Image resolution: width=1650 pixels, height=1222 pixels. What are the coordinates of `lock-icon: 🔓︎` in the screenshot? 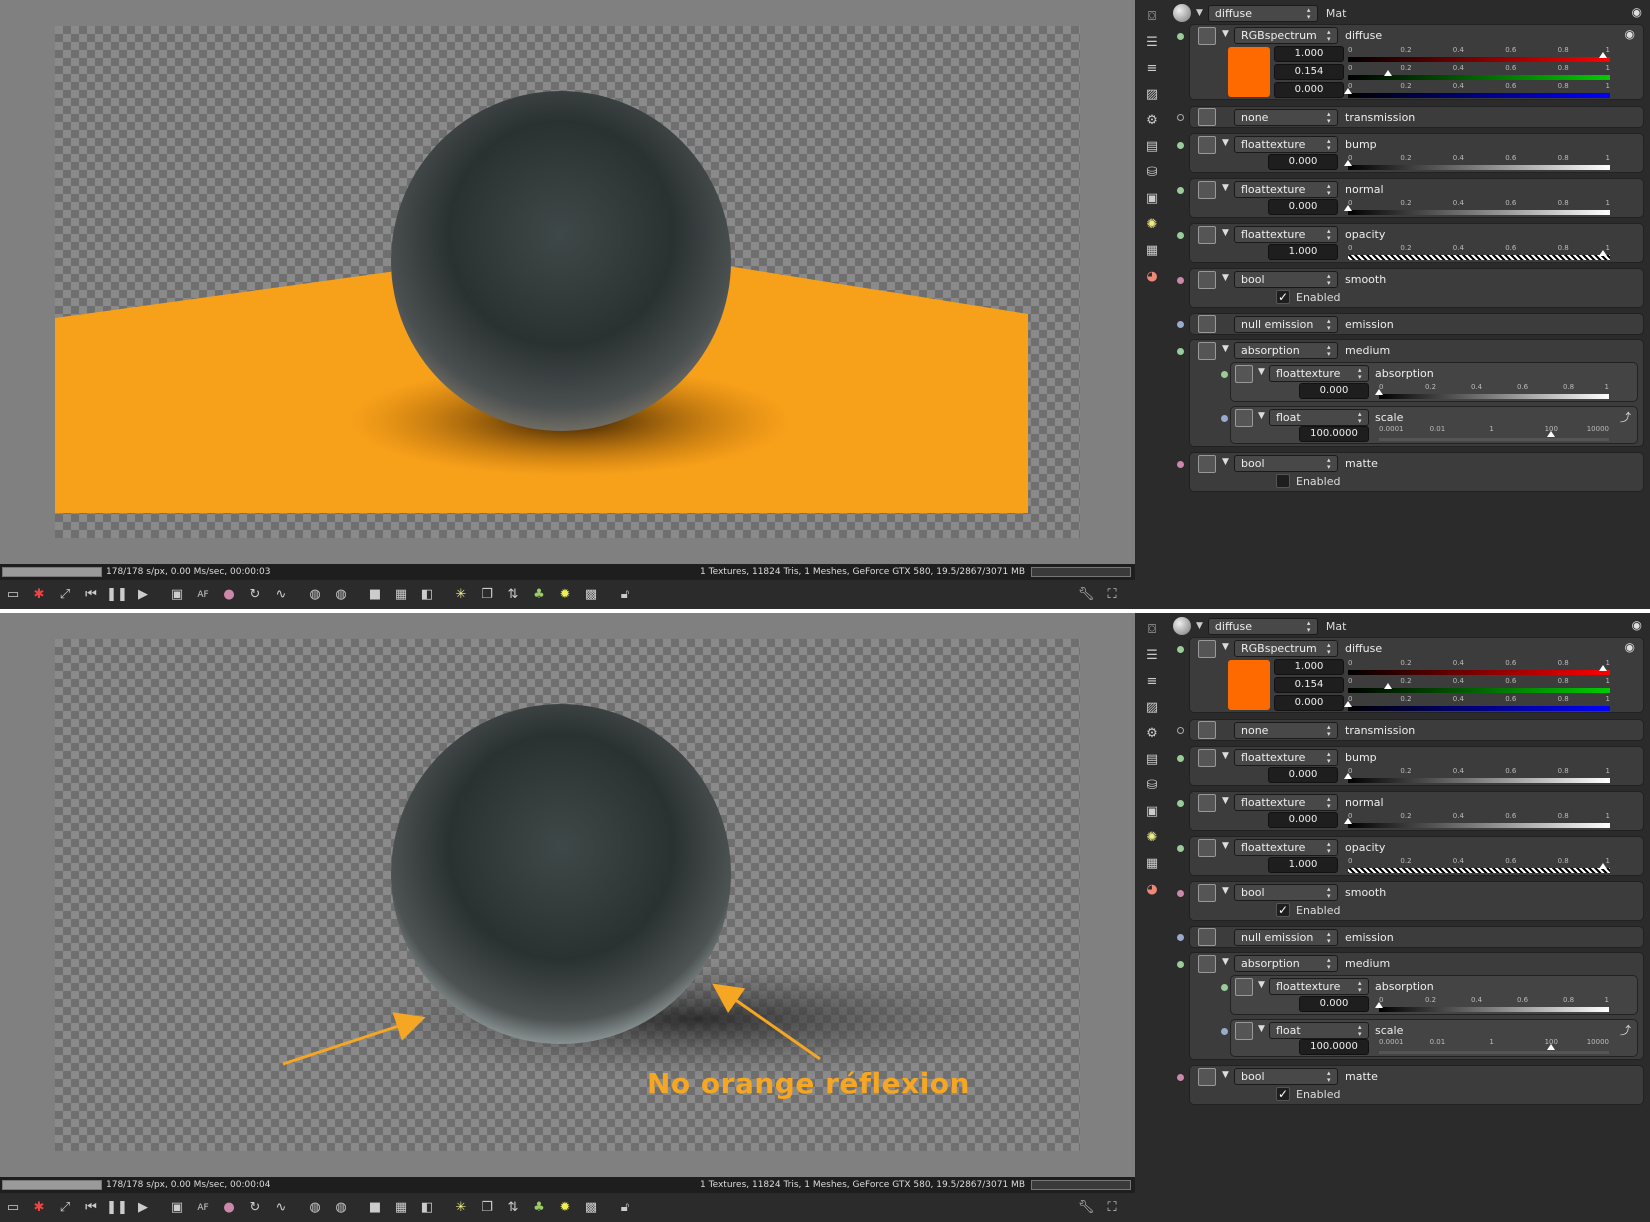 It's located at (625, 595).